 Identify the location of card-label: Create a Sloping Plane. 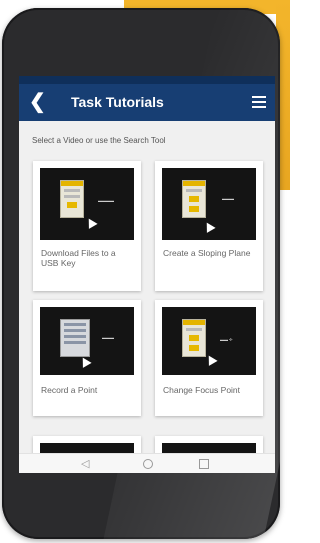
(207, 253).